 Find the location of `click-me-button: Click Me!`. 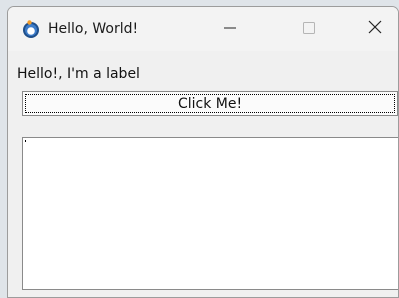

click-me-button: Click Me! is located at coordinates (210, 103).